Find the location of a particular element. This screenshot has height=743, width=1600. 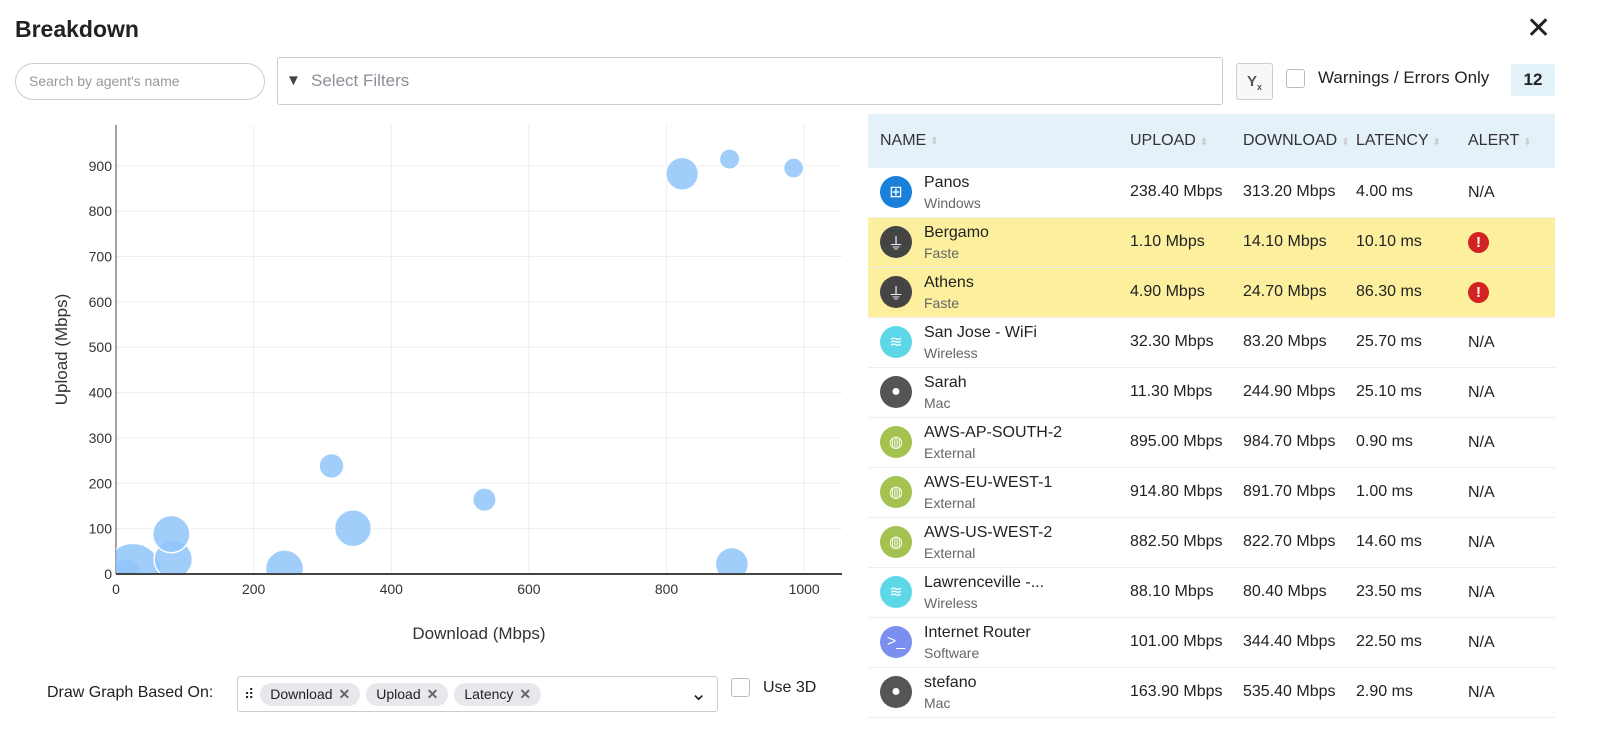

latency-cell: 86.30 ms is located at coordinates (1389, 292).